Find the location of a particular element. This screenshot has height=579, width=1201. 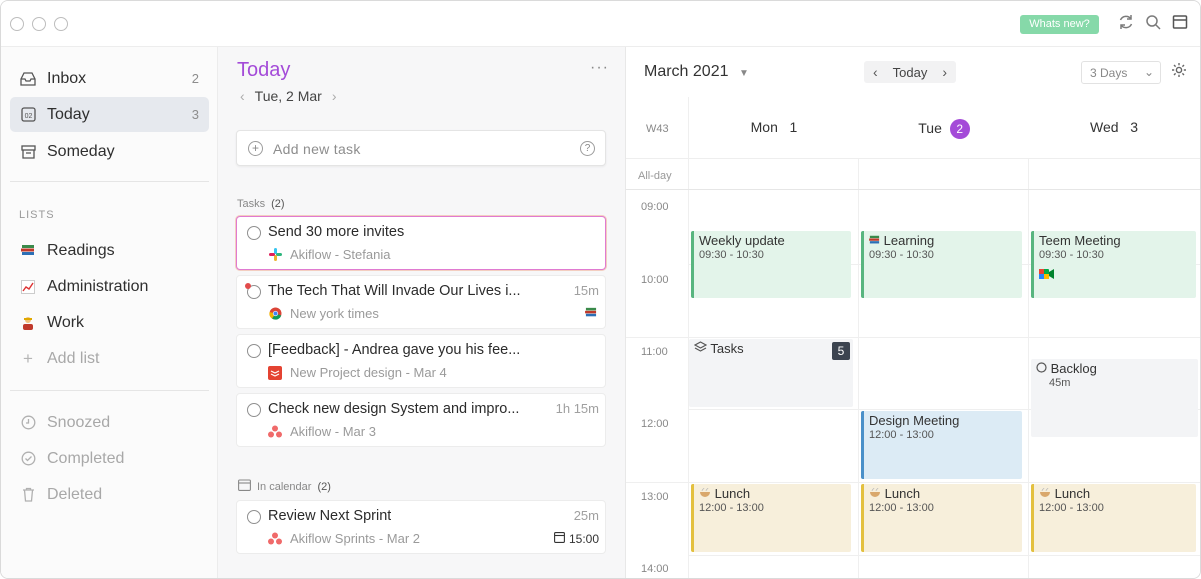

chart-icon is located at coordinates (28, 287).